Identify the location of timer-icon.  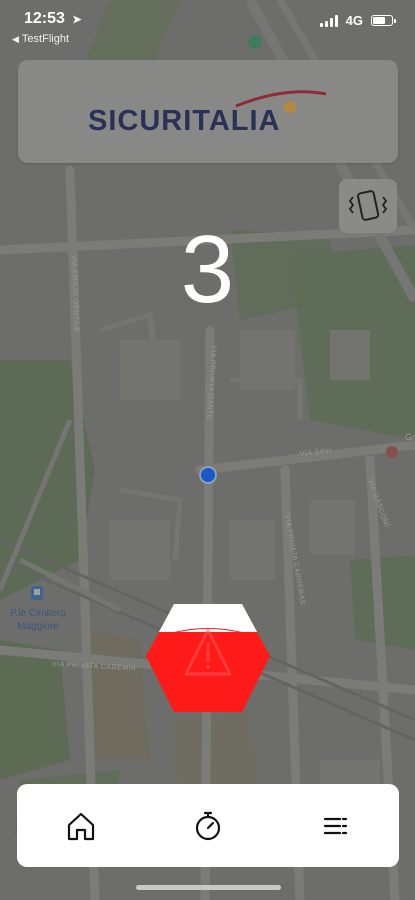
(208, 826).